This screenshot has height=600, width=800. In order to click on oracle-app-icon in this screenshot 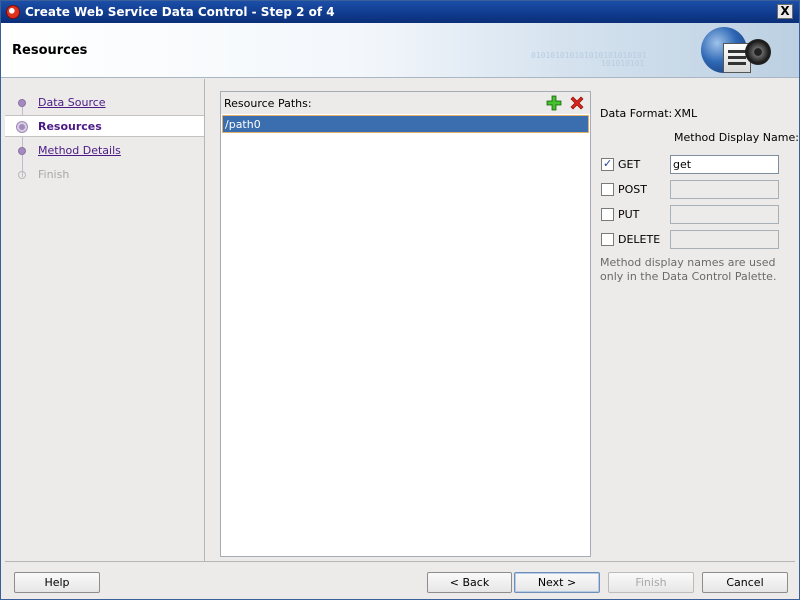, I will do `click(13, 12)`.